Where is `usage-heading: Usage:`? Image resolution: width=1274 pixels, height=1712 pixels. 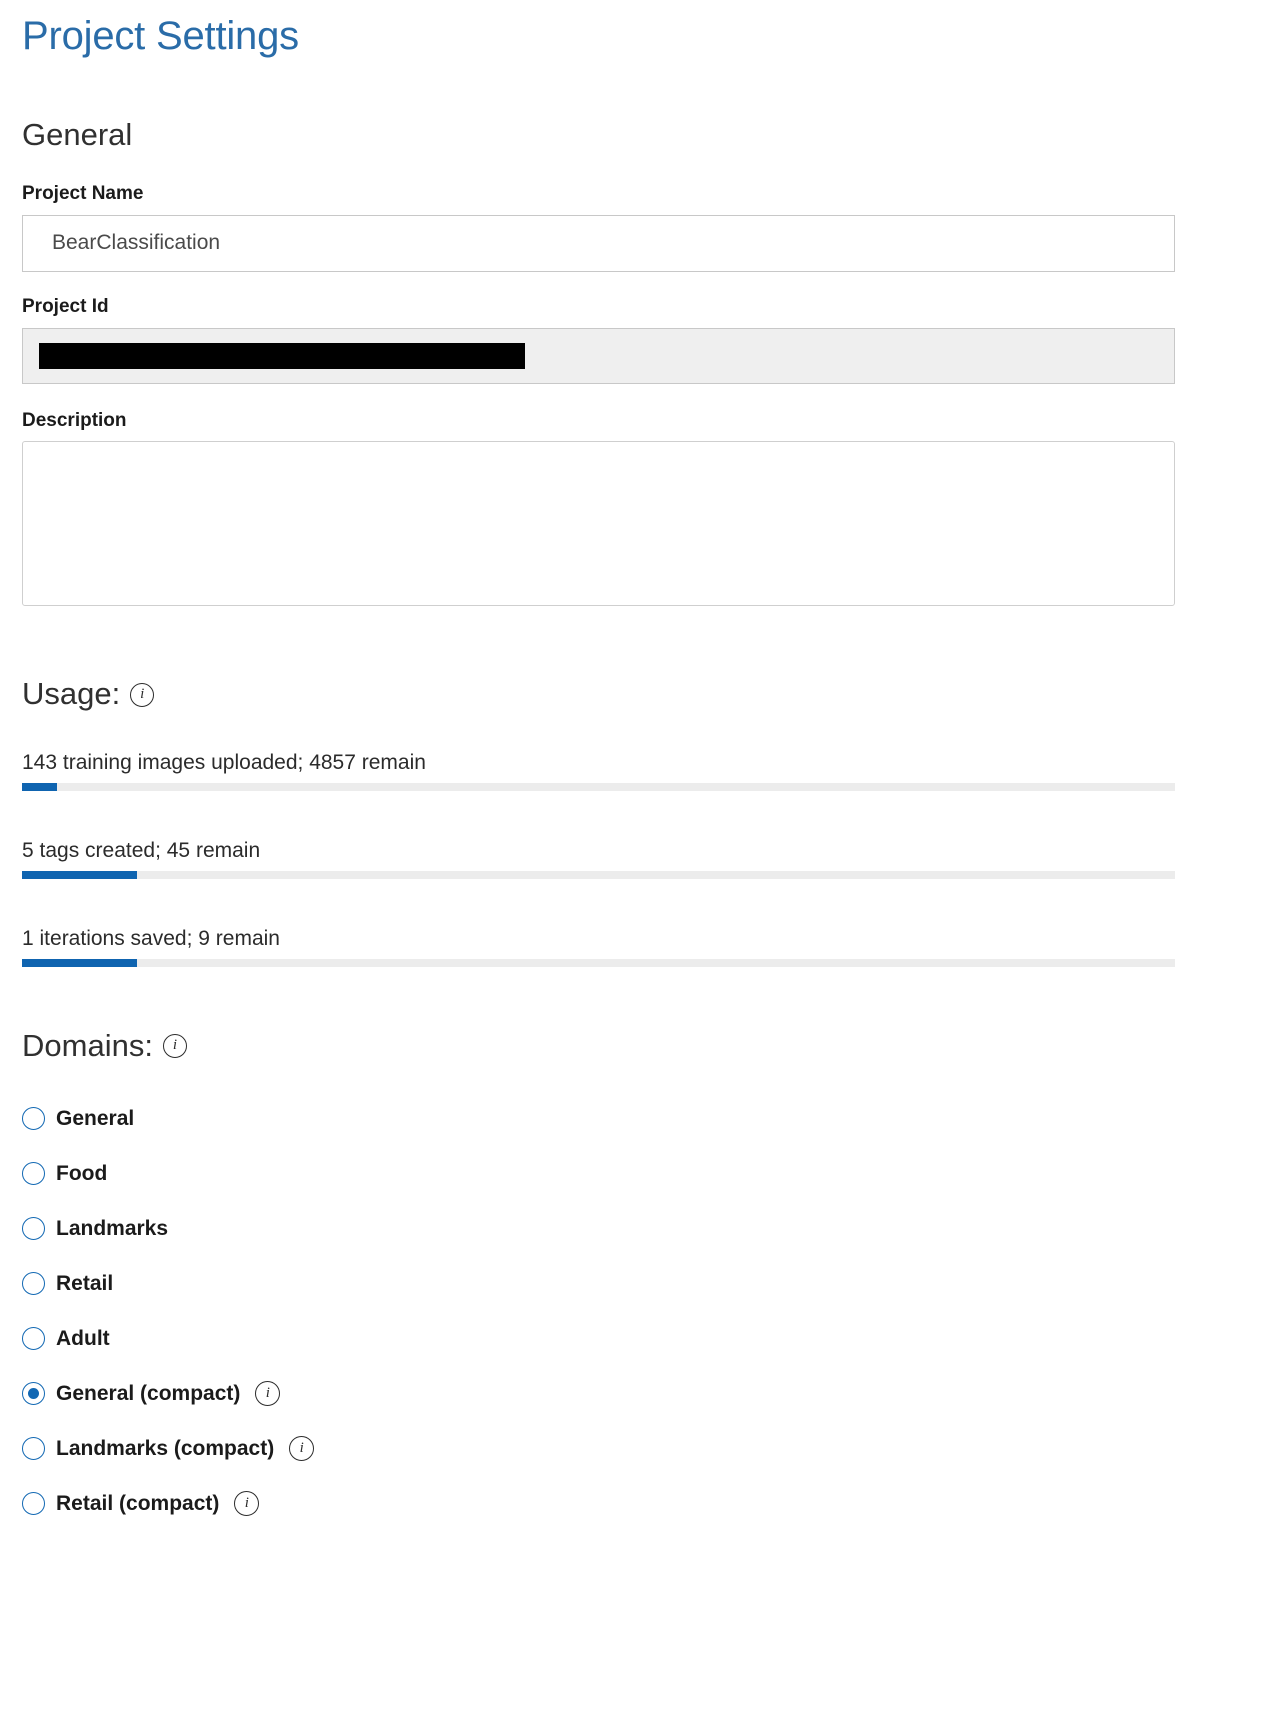
usage-heading: Usage: is located at coordinates (71, 694).